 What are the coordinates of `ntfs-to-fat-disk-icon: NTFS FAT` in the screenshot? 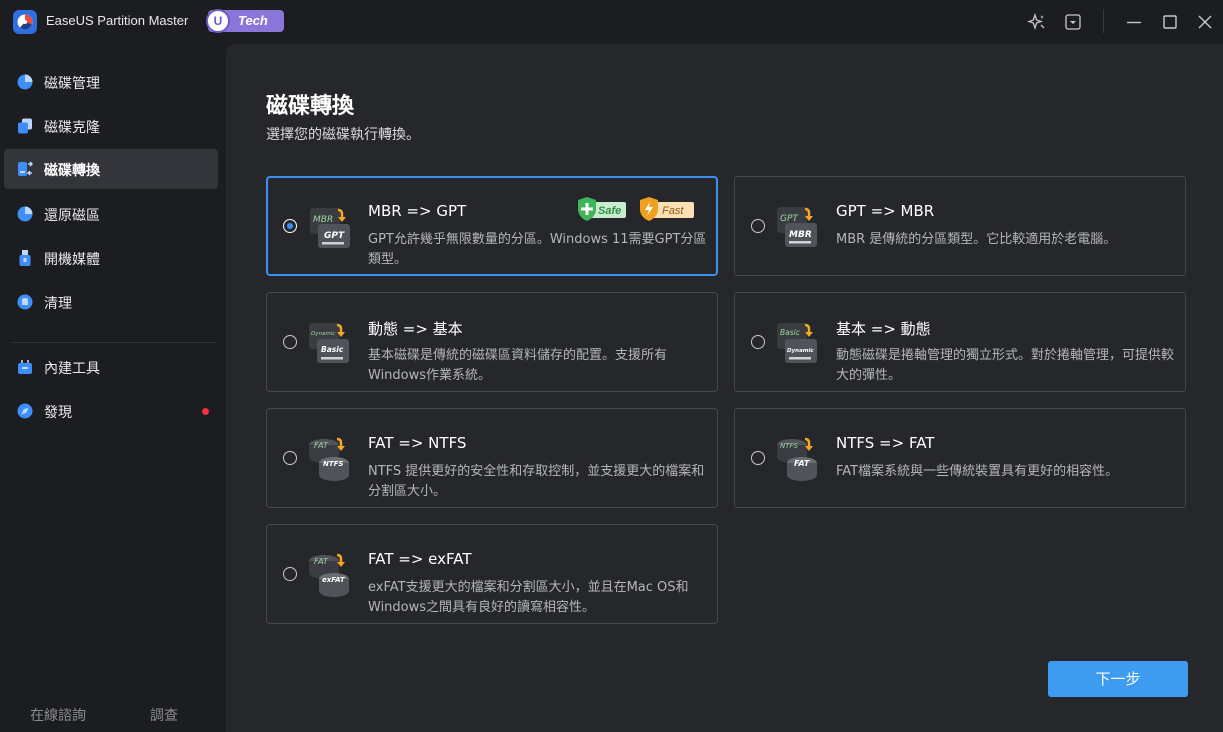 It's located at (797, 459).